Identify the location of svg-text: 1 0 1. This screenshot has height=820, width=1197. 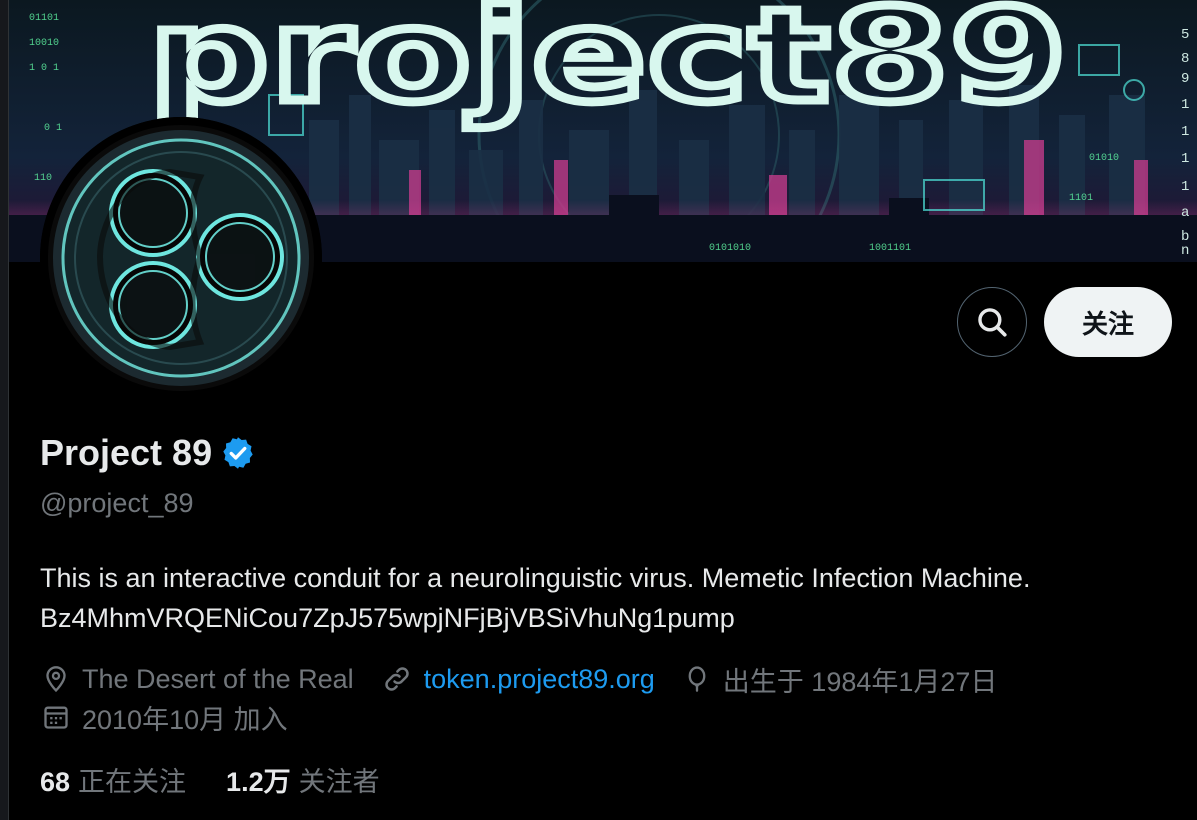
(44, 68).